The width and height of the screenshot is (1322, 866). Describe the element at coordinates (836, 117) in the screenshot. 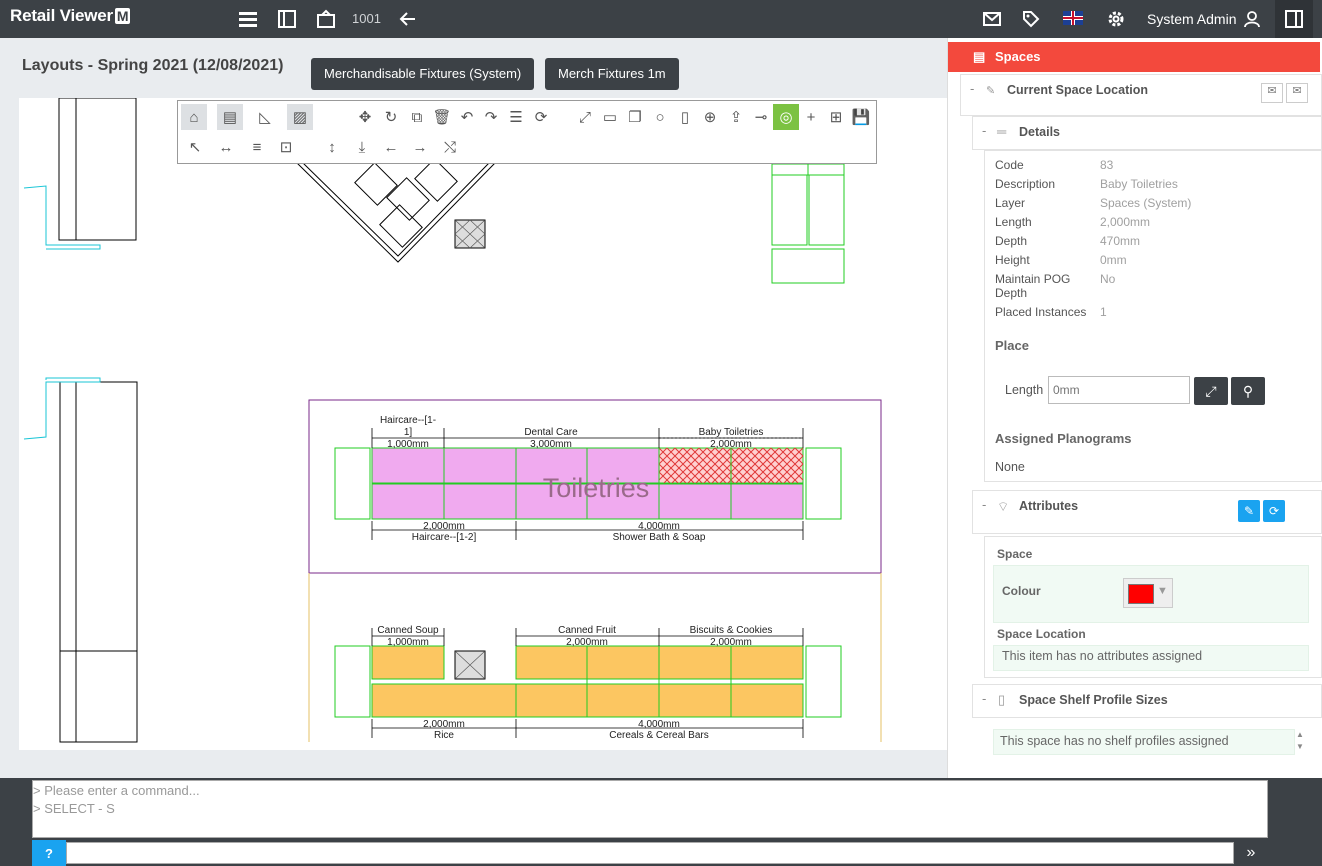

I see `grid-icon: ⊞` at that location.